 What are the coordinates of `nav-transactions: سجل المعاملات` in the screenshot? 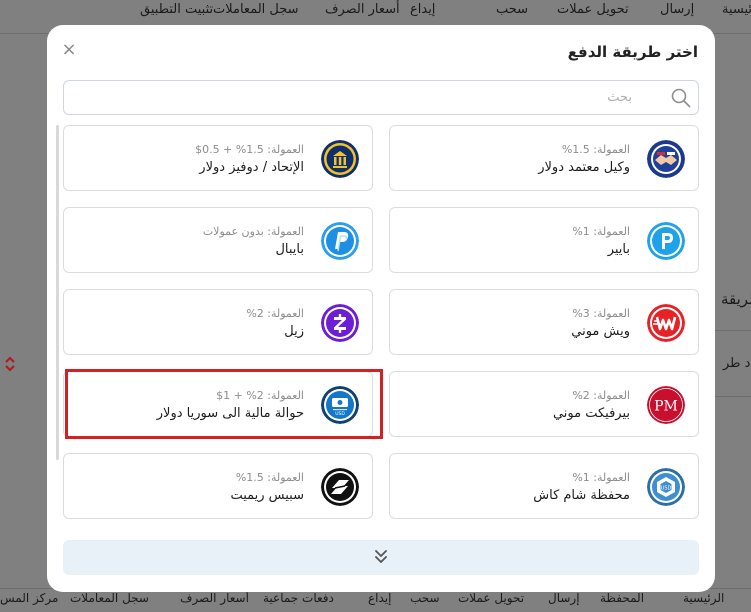 It's located at (256, 9).